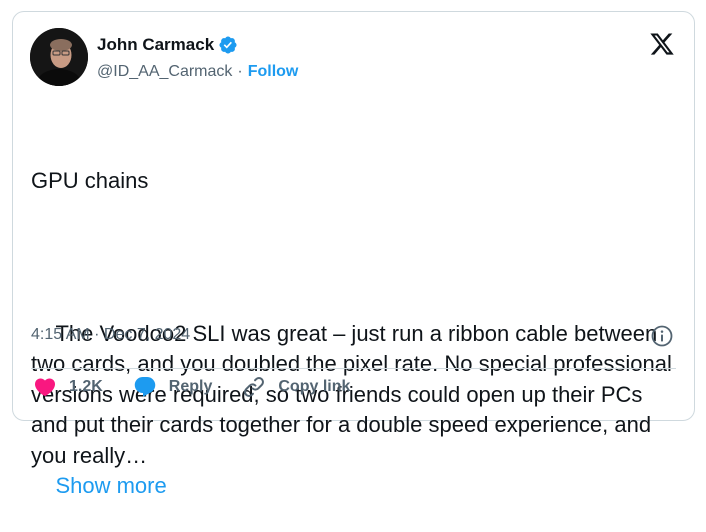  I want to click on speech-bubble-icon, so click(145, 387).